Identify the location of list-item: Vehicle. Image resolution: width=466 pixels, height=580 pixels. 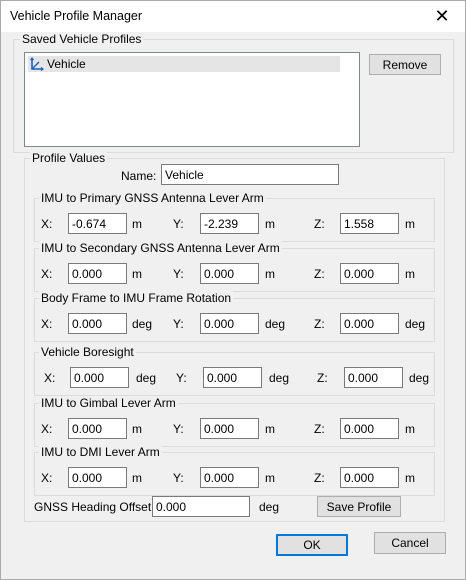
(184, 64).